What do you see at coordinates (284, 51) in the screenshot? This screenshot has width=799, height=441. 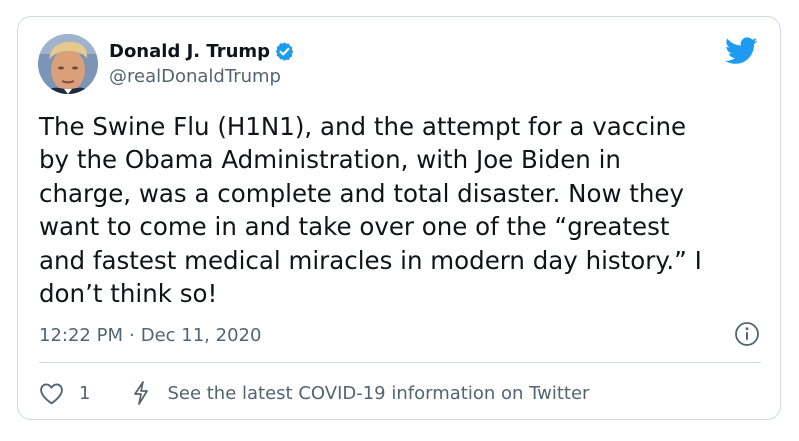 I see `verified-badge-icon` at bounding box center [284, 51].